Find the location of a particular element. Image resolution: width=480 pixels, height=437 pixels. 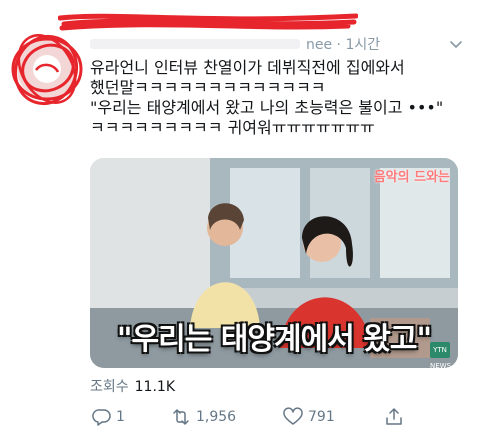

like-button: 791 is located at coordinates (308, 417).